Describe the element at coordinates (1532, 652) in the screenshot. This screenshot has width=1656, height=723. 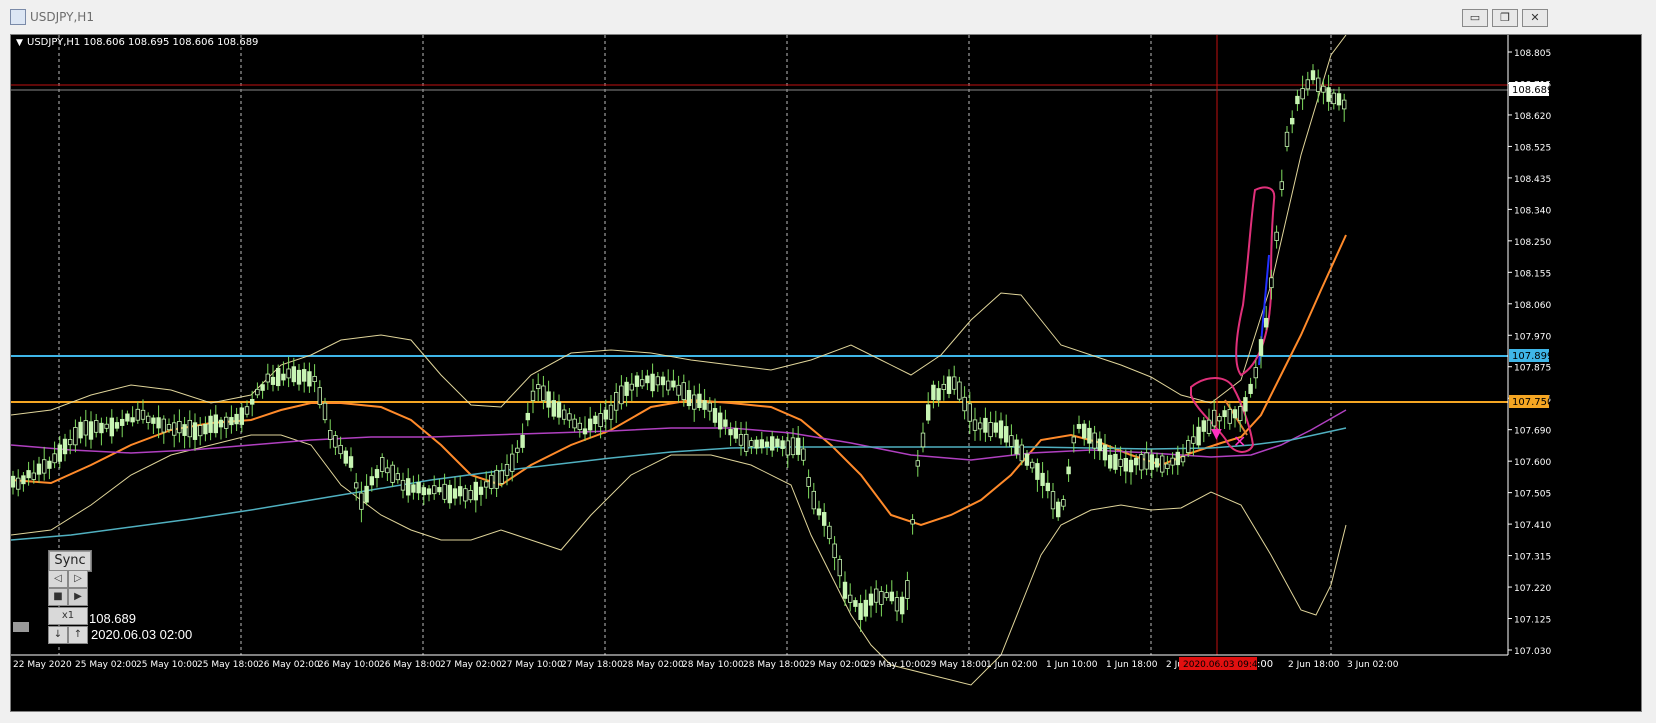
I see `price-tick-label: 107.030` at that location.